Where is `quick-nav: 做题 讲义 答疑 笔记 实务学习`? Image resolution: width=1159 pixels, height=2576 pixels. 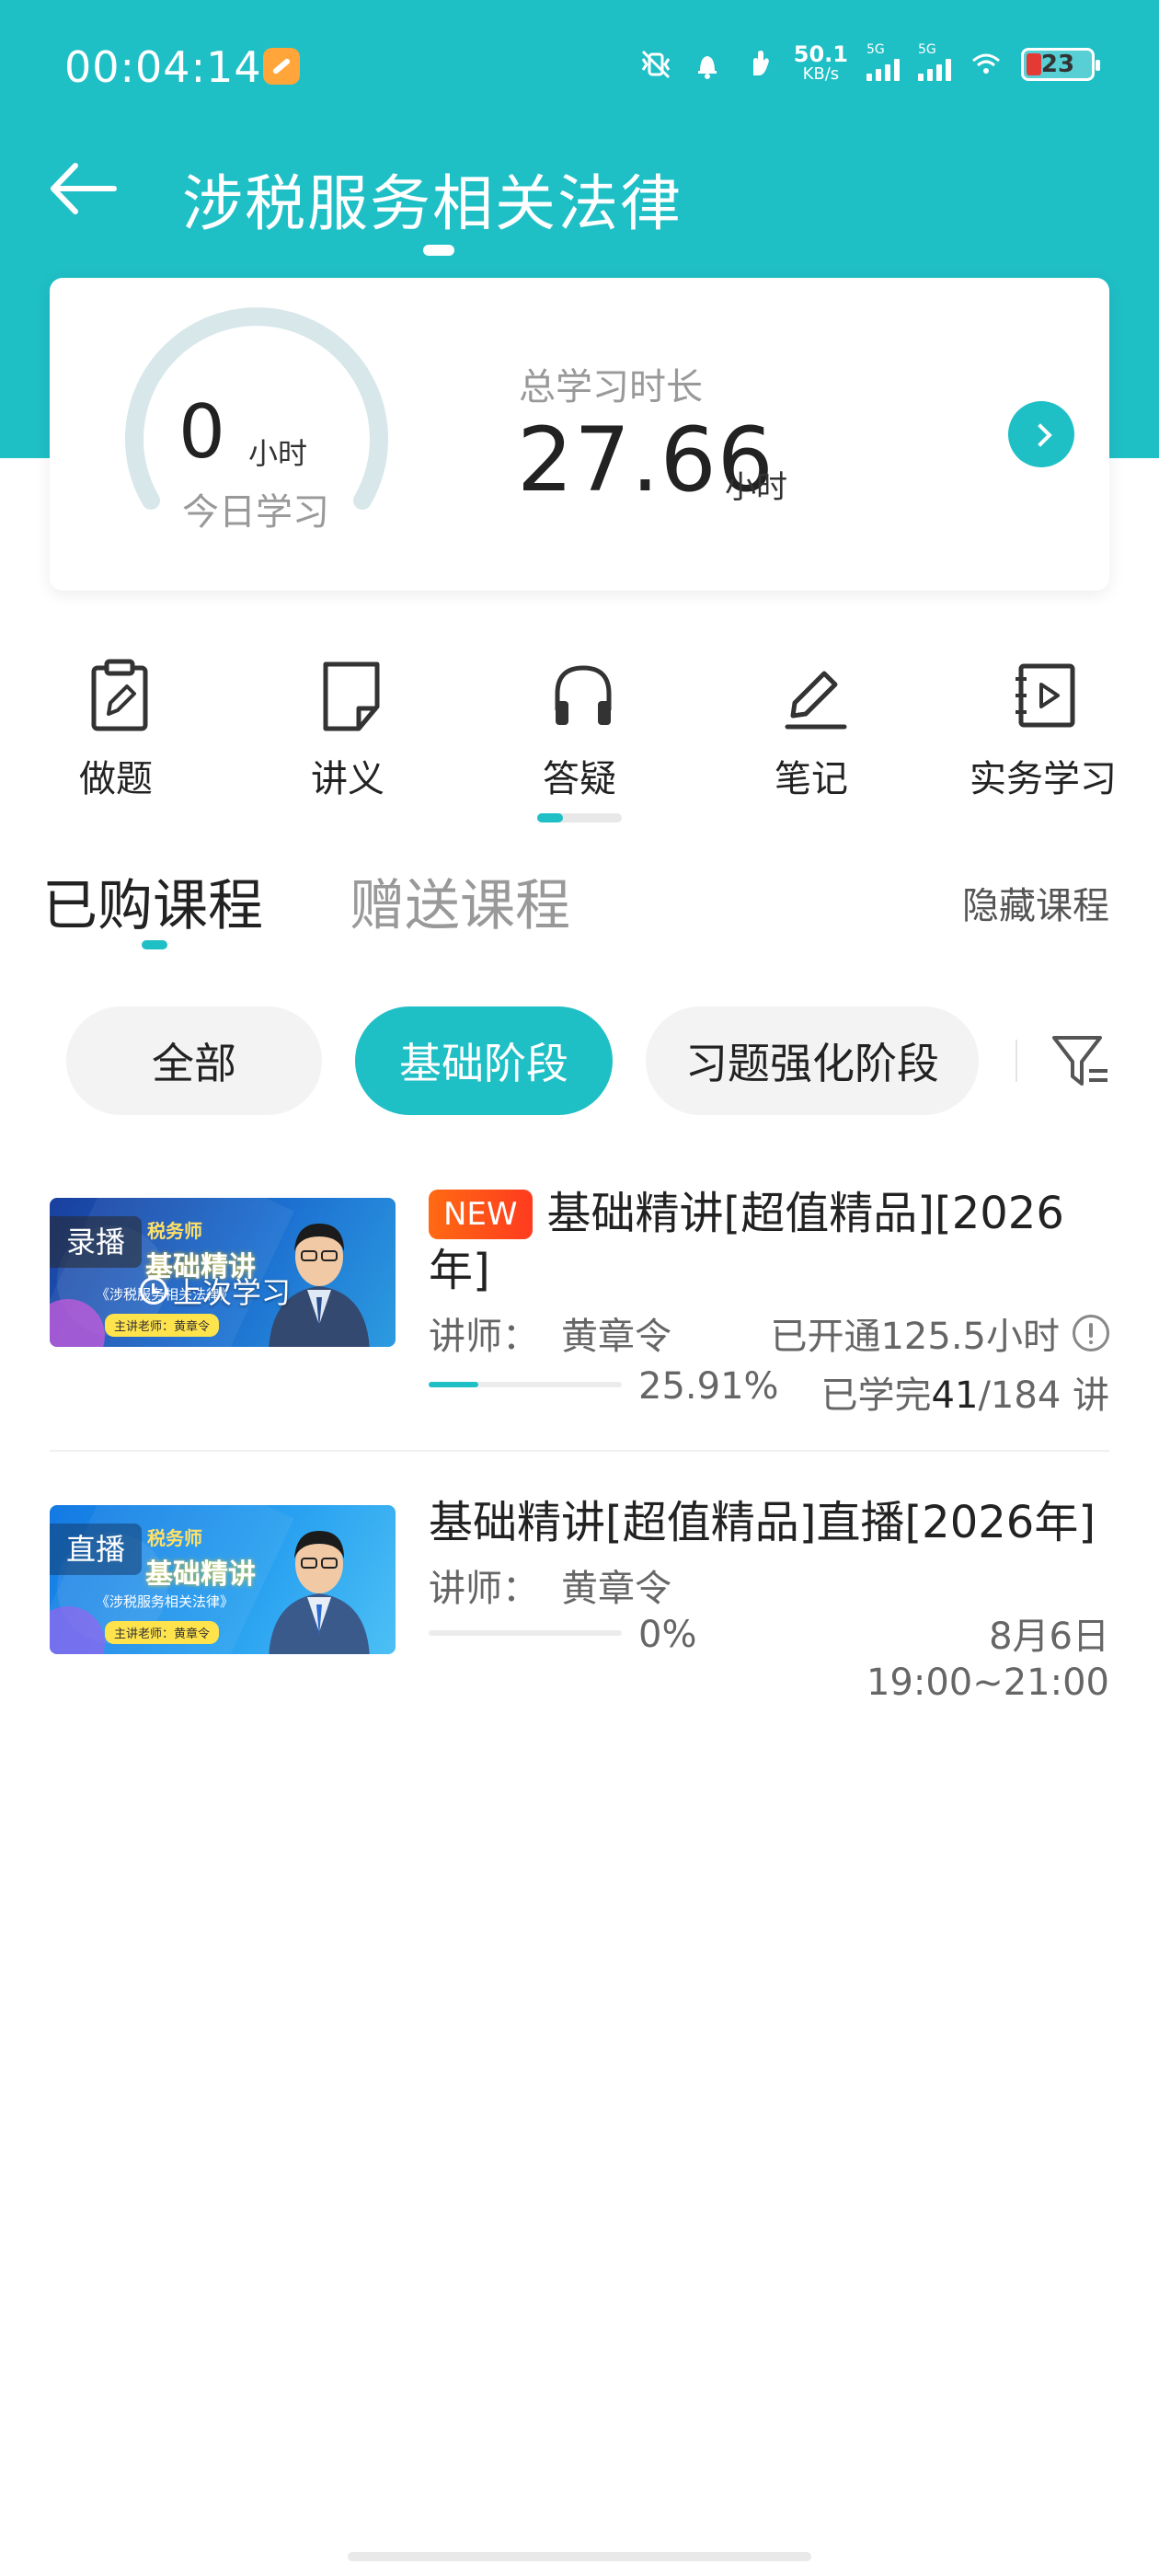 quick-nav: 做题 讲义 答疑 笔记 实务学习 is located at coordinates (579, 737).